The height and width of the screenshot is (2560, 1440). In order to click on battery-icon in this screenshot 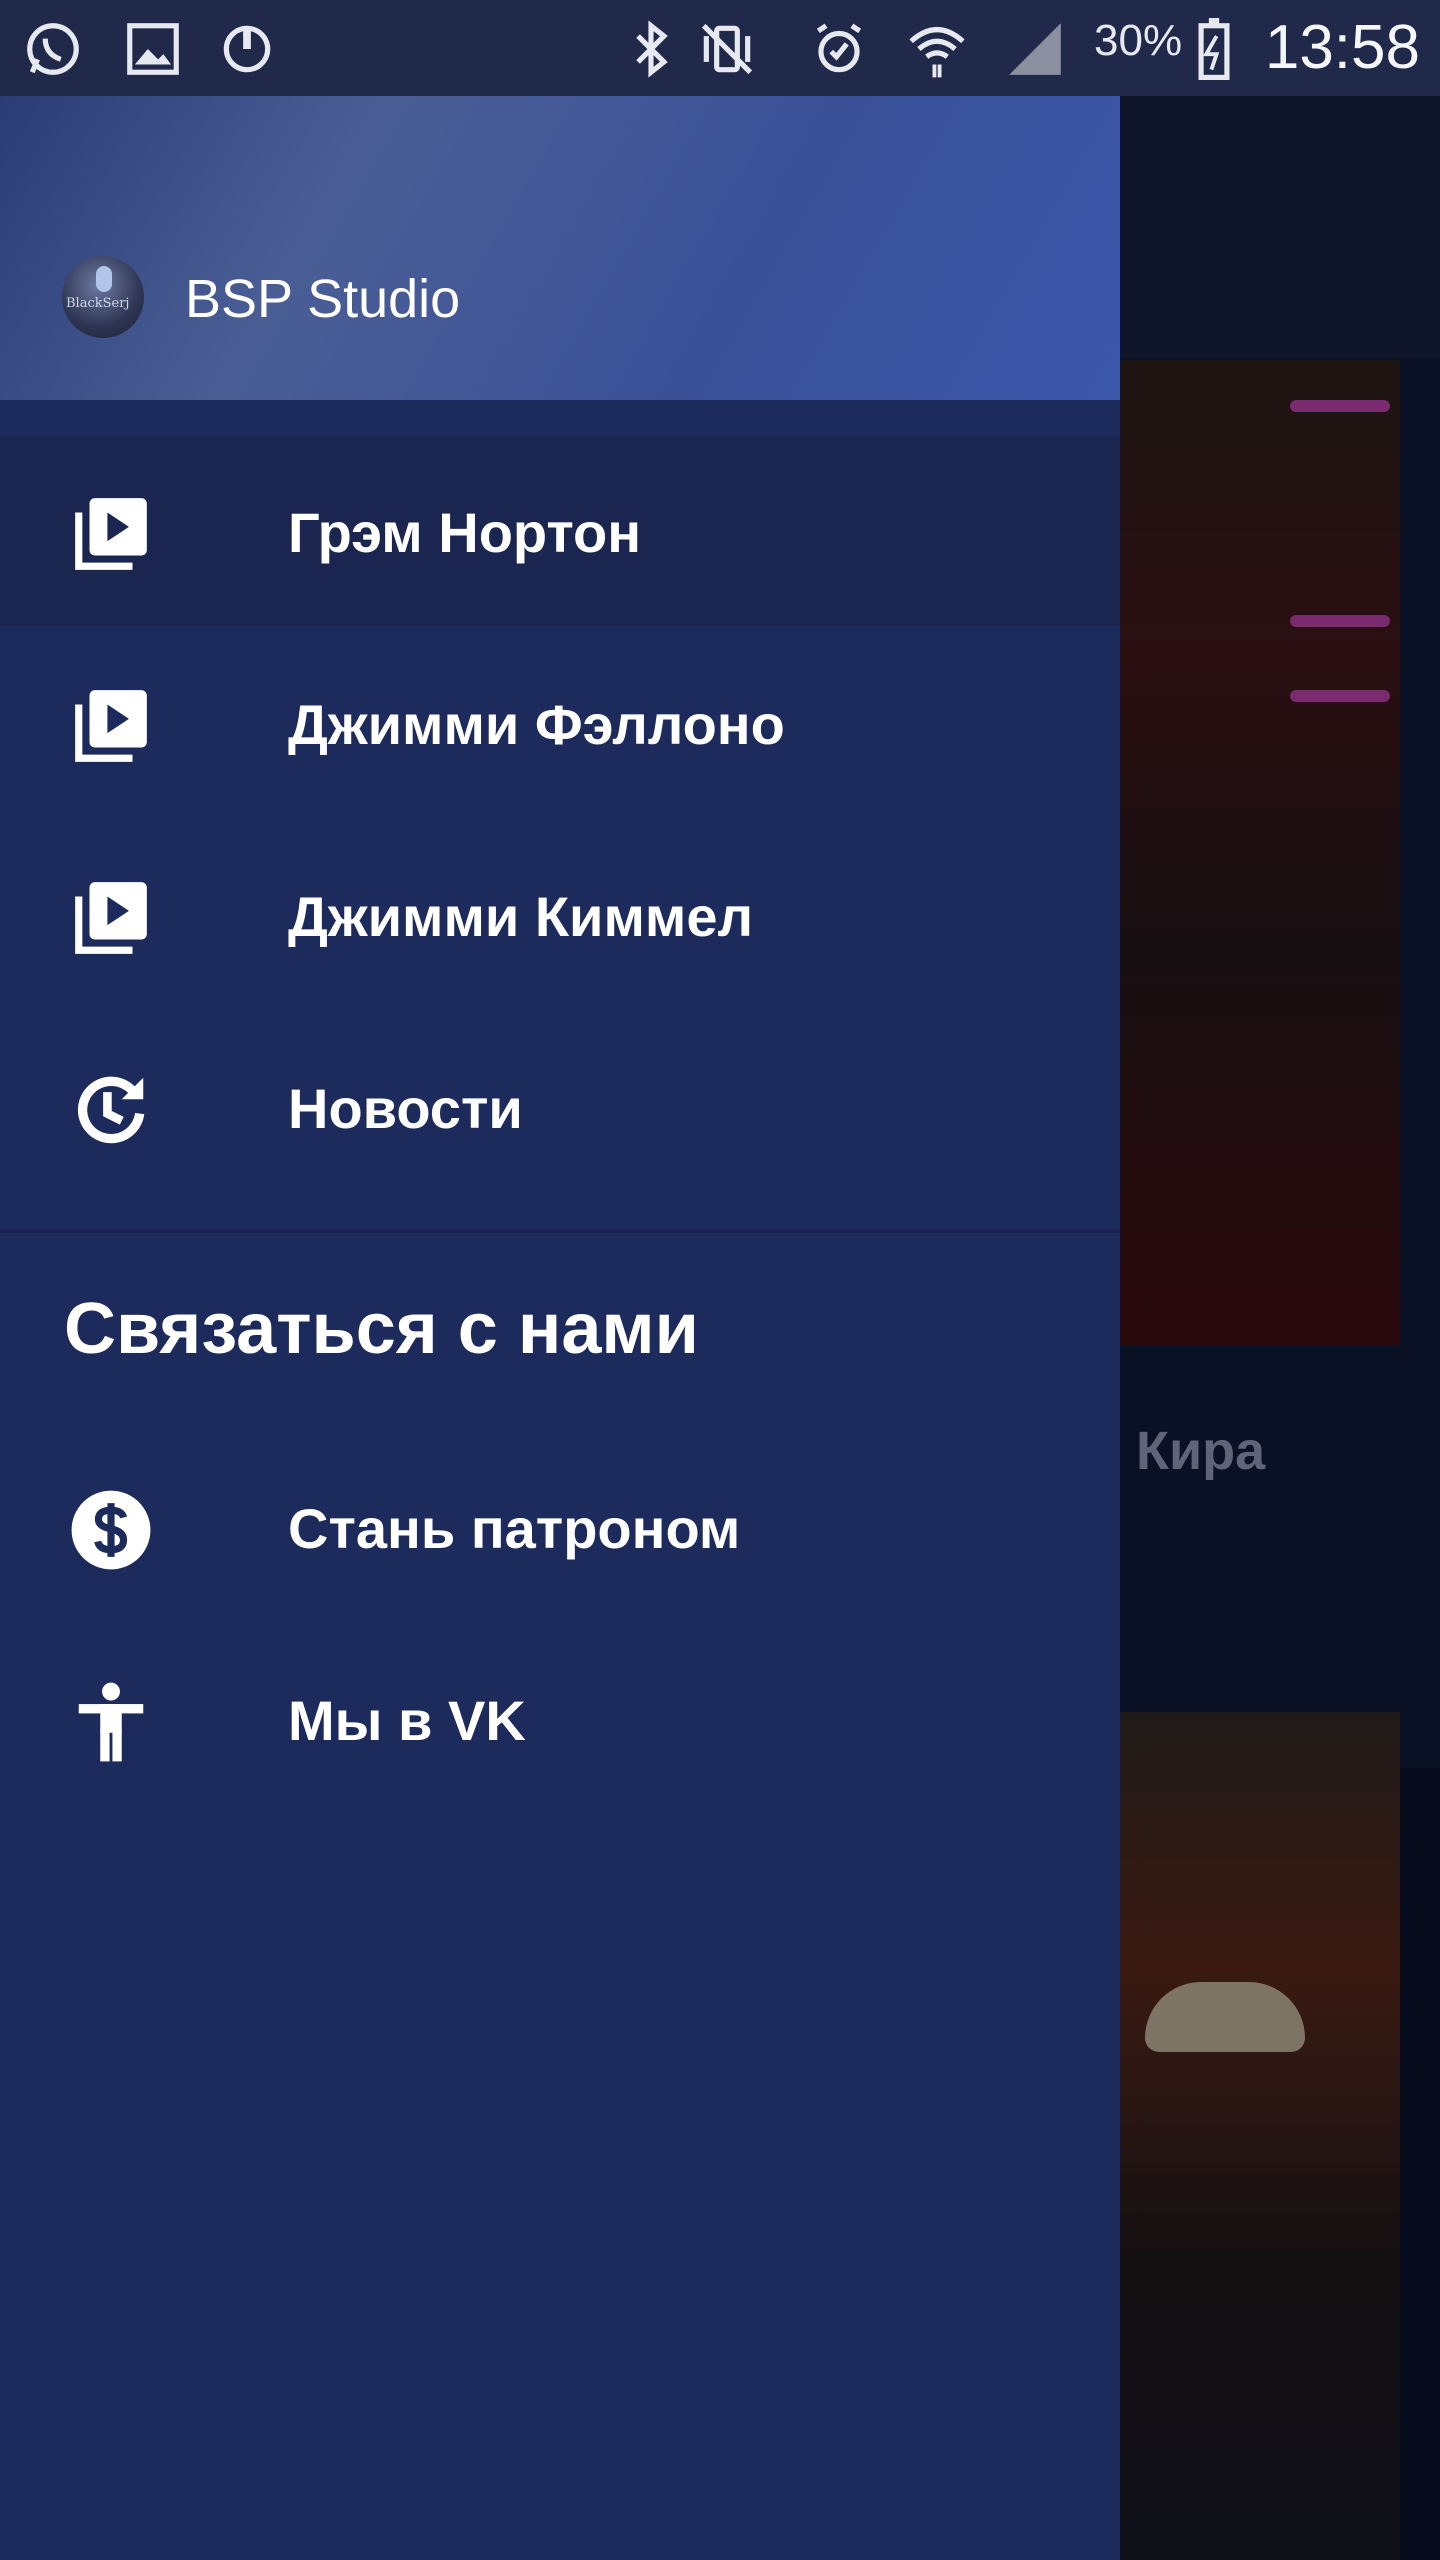, I will do `click(1214, 49)`.